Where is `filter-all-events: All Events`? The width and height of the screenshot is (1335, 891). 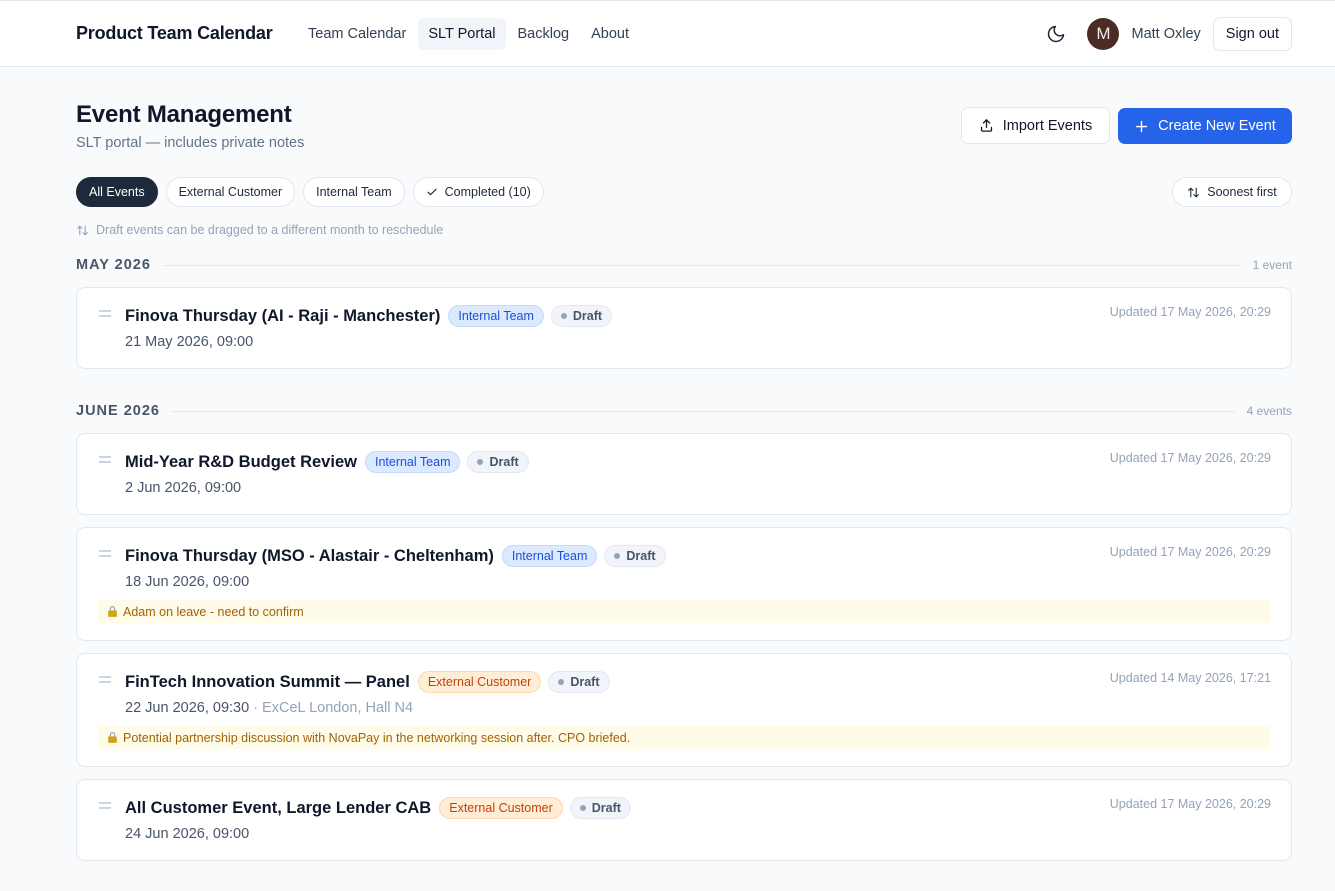
filter-all-events: All Events is located at coordinates (117, 192).